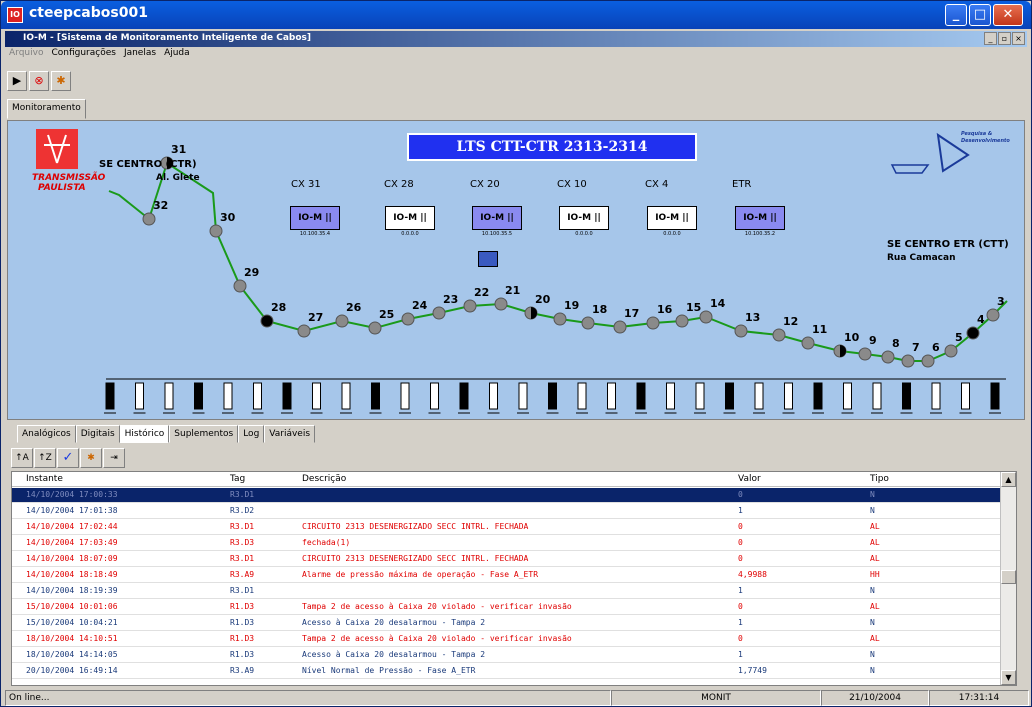  I want to click on export-button: ⇥, so click(114, 458).